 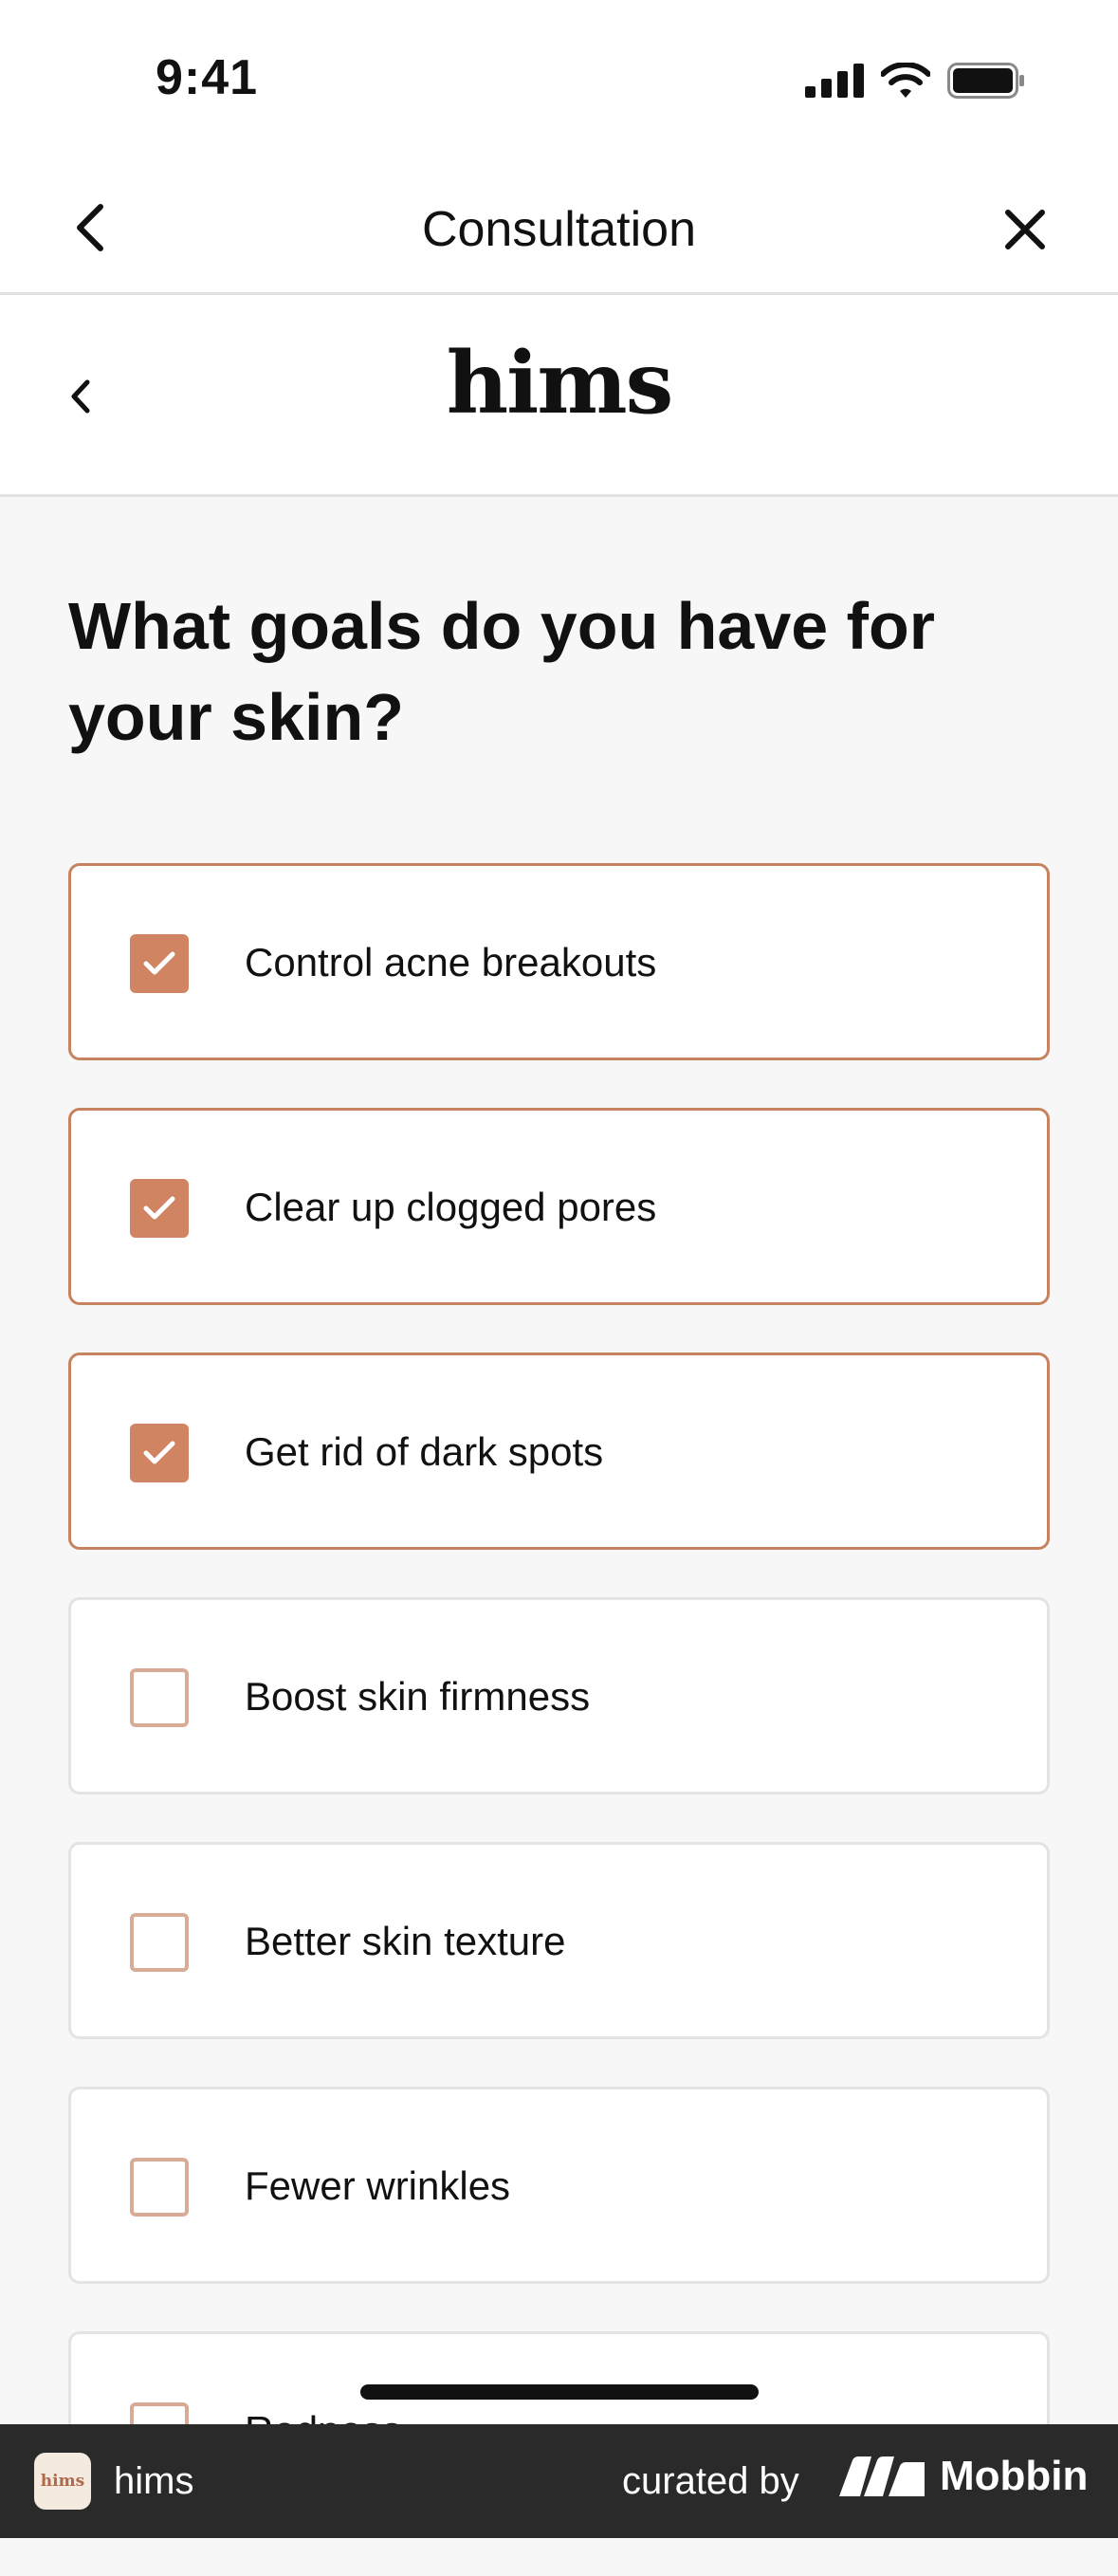 I want to click on battery-icon, so click(x=986, y=81).